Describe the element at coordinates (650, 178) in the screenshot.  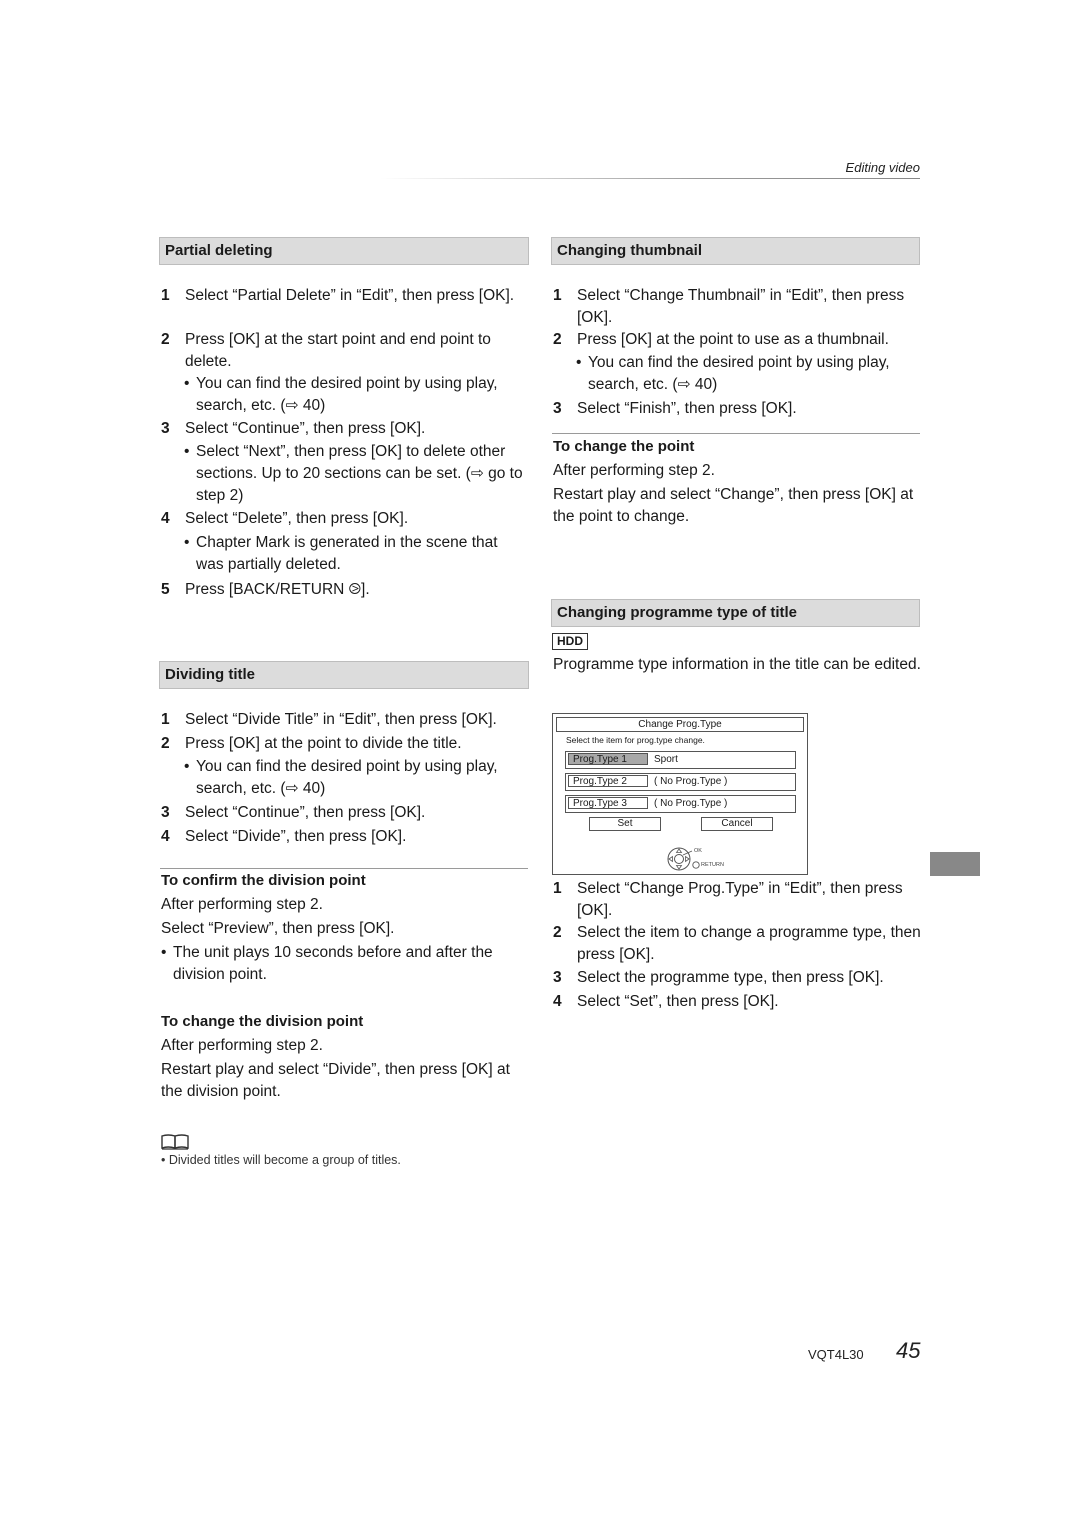
I see `header-divider` at that location.